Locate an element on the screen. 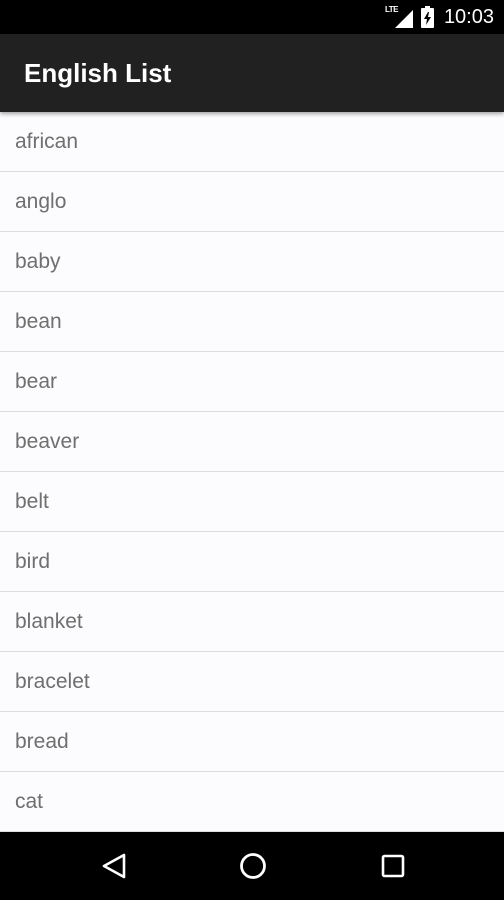 The width and height of the screenshot is (504, 900). navigation-bar is located at coordinates (252, 866).